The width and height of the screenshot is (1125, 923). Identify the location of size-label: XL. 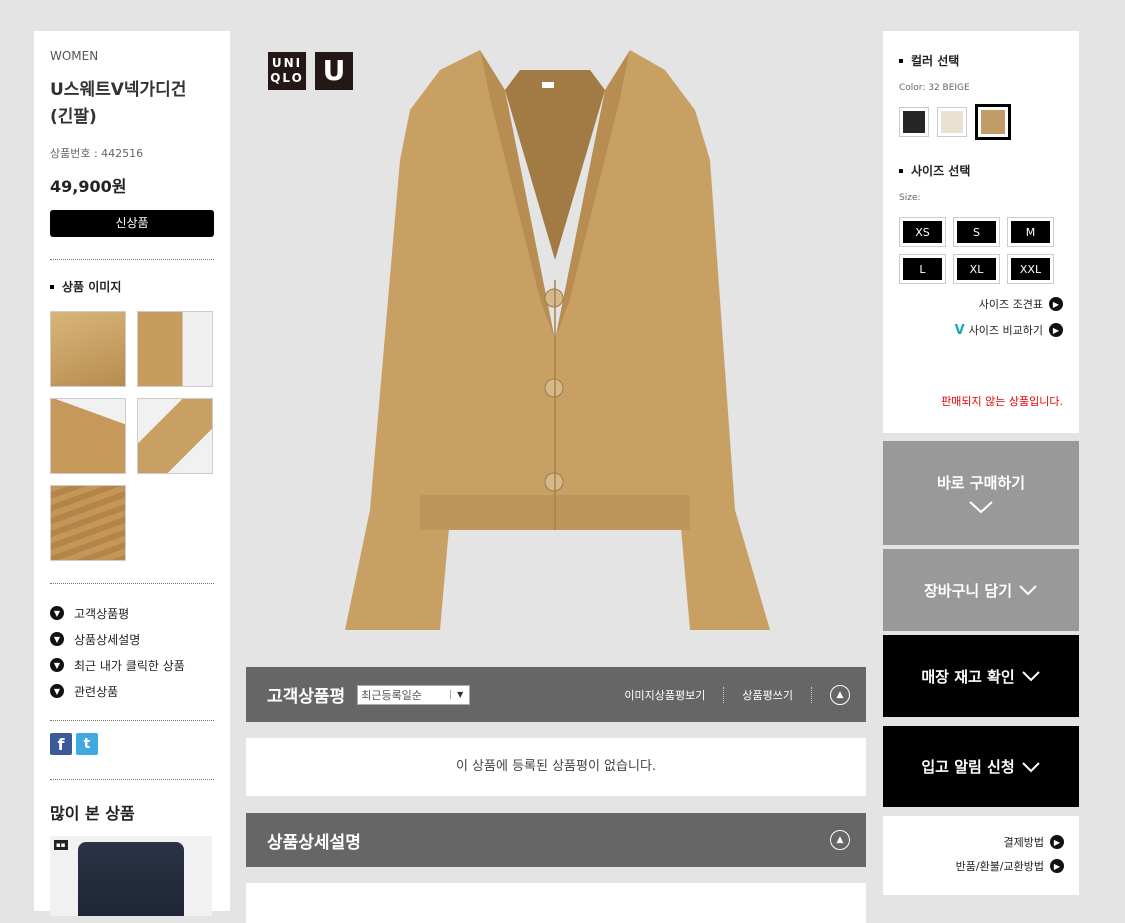
(976, 269).